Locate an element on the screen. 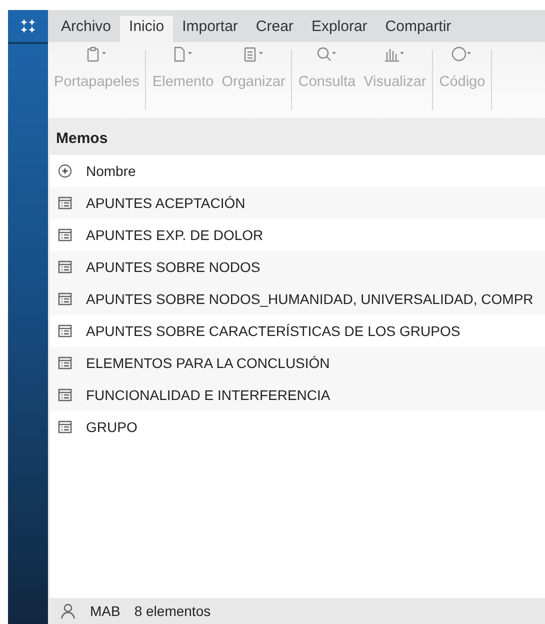 This screenshot has height=624, width=545. search-icon is located at coordinates (327, 54).